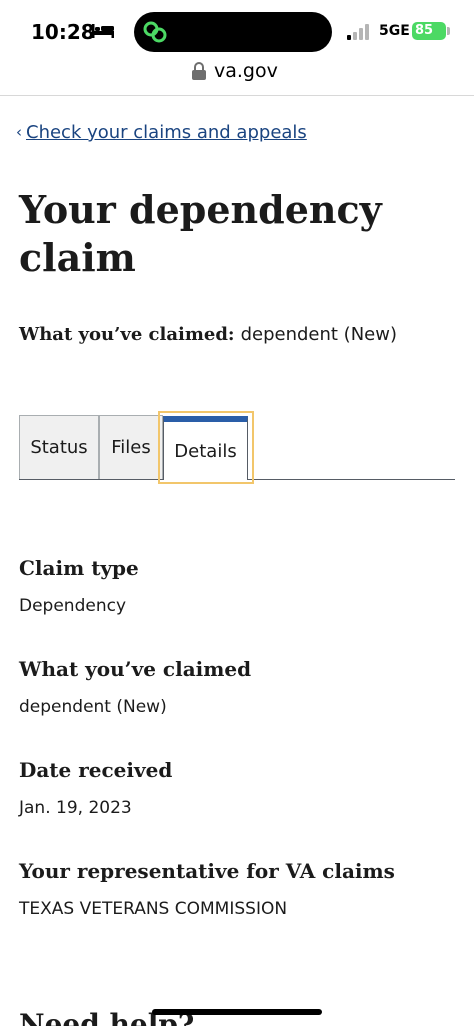 The height and width of the screenshot is (1026, 474). What do you see at coordinates (155, 32) in the screenshot?
I see `link-icon` at bounding box center [155, 32].